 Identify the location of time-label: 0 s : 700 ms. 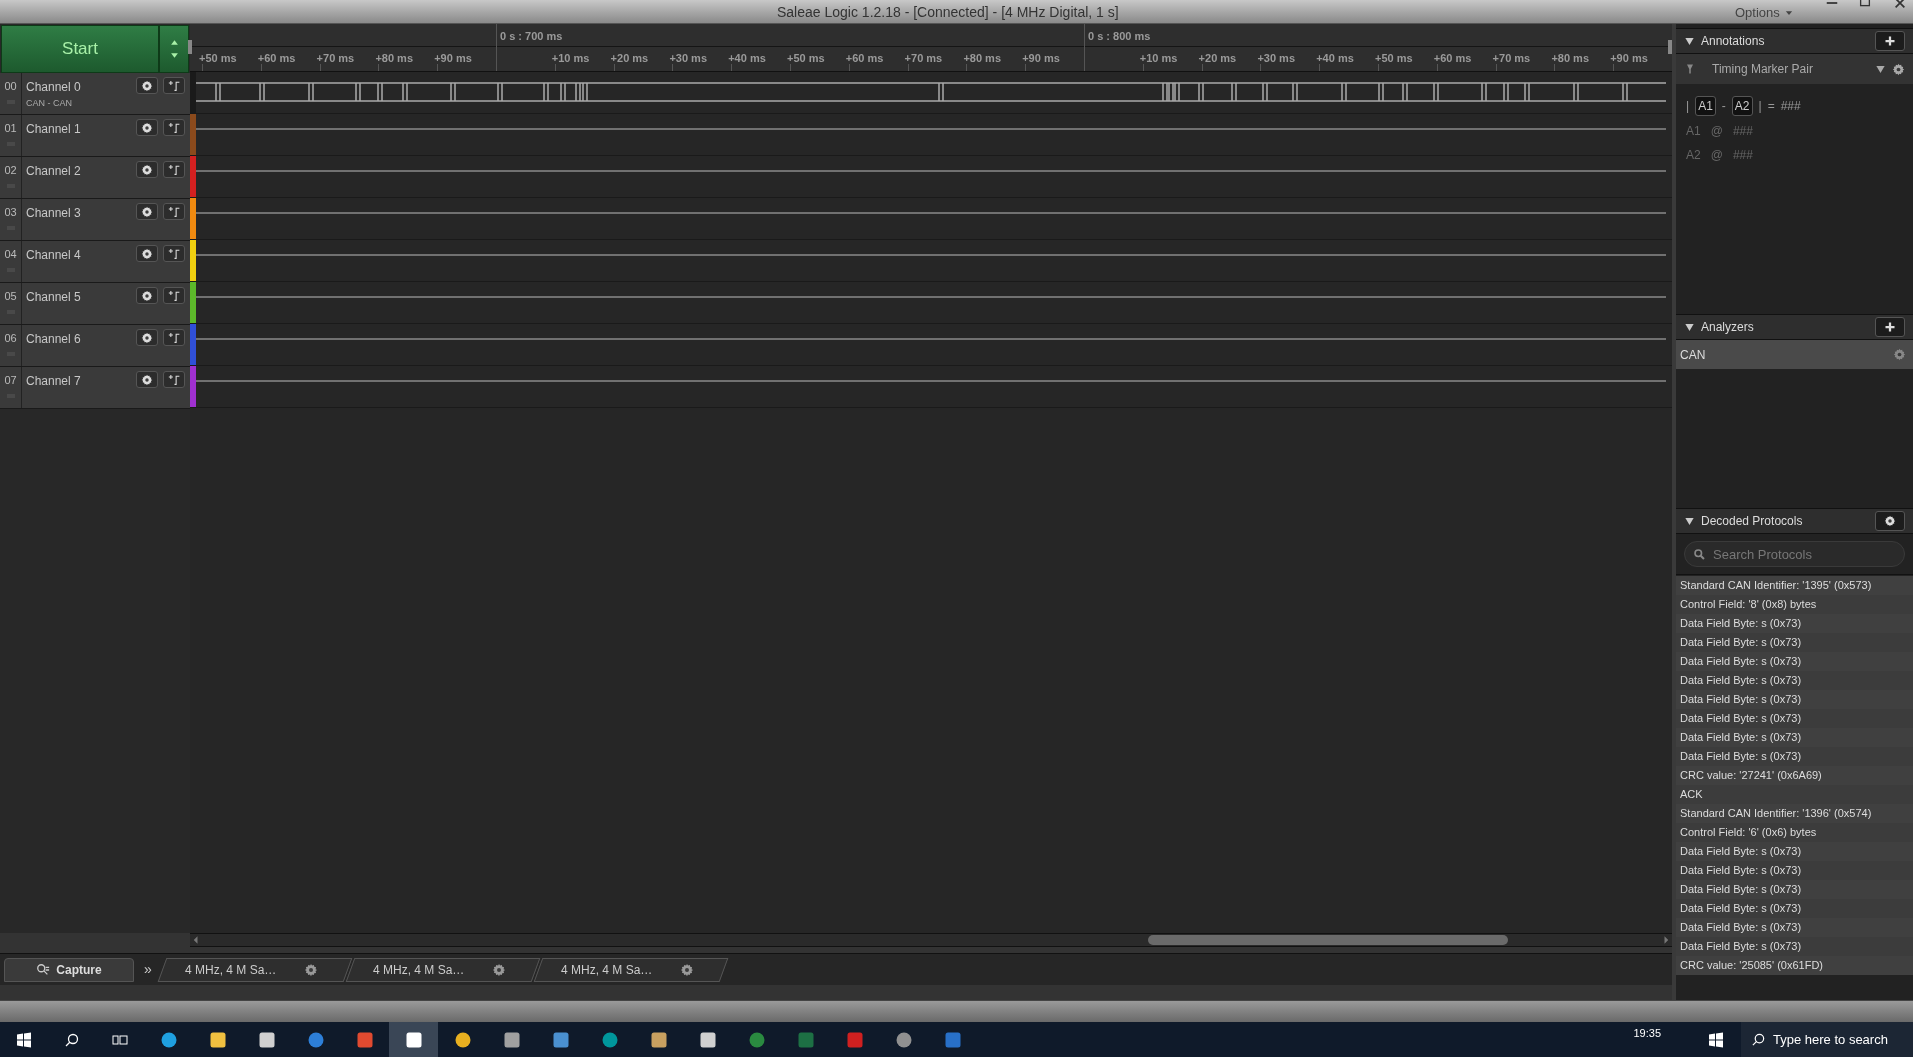
(531, 36).